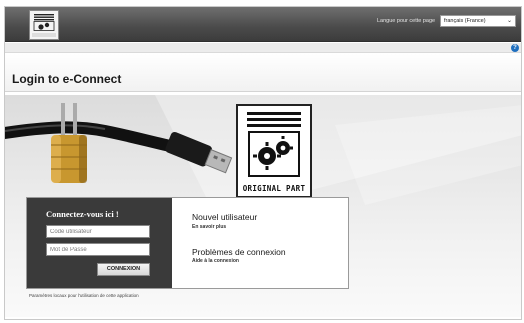 The width and height of the screenshot is (524, 323). What do you see at coordinates (274, 188) in the screenshot?
I see `original-part-caption: ORIGINAL PART` at bounding box center [274, 188].